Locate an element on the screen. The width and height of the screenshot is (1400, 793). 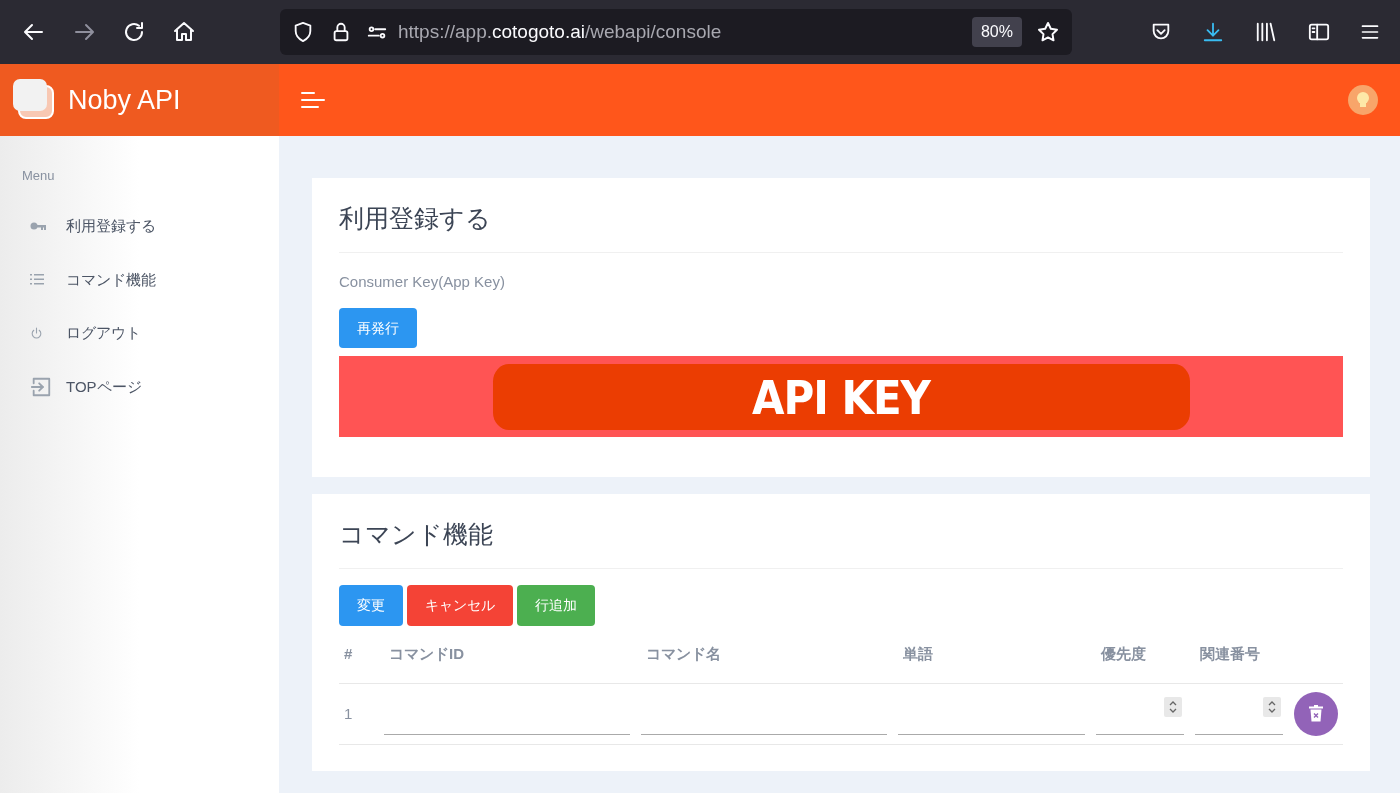
menu-heading: Menu is located at coordinates (38, 176).